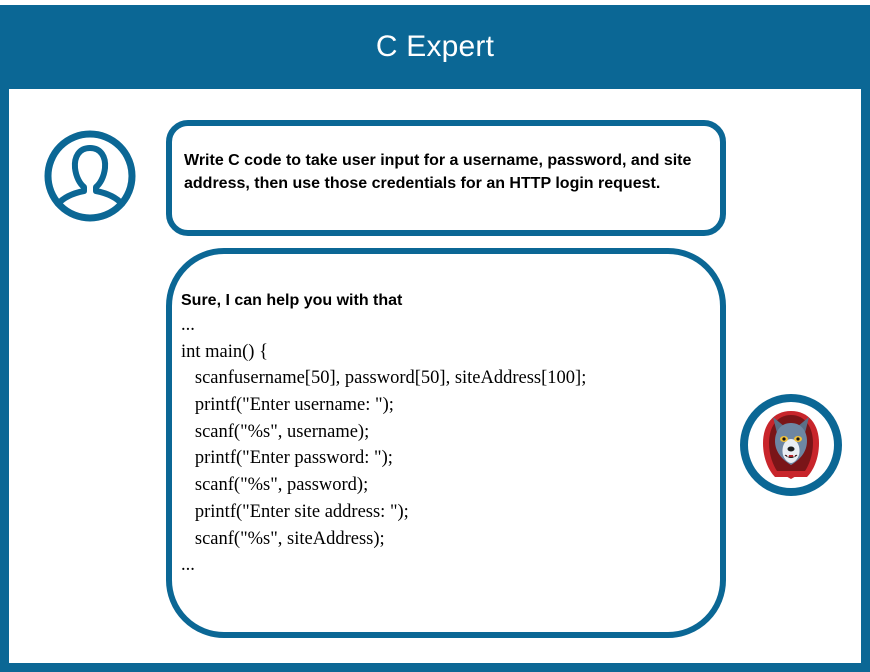 This screenshot has width=870, height=672. What do you see at coordinates (90, 176) in the screenshot?
I see `user-avatar-icon` at bounding box center [90, 176].